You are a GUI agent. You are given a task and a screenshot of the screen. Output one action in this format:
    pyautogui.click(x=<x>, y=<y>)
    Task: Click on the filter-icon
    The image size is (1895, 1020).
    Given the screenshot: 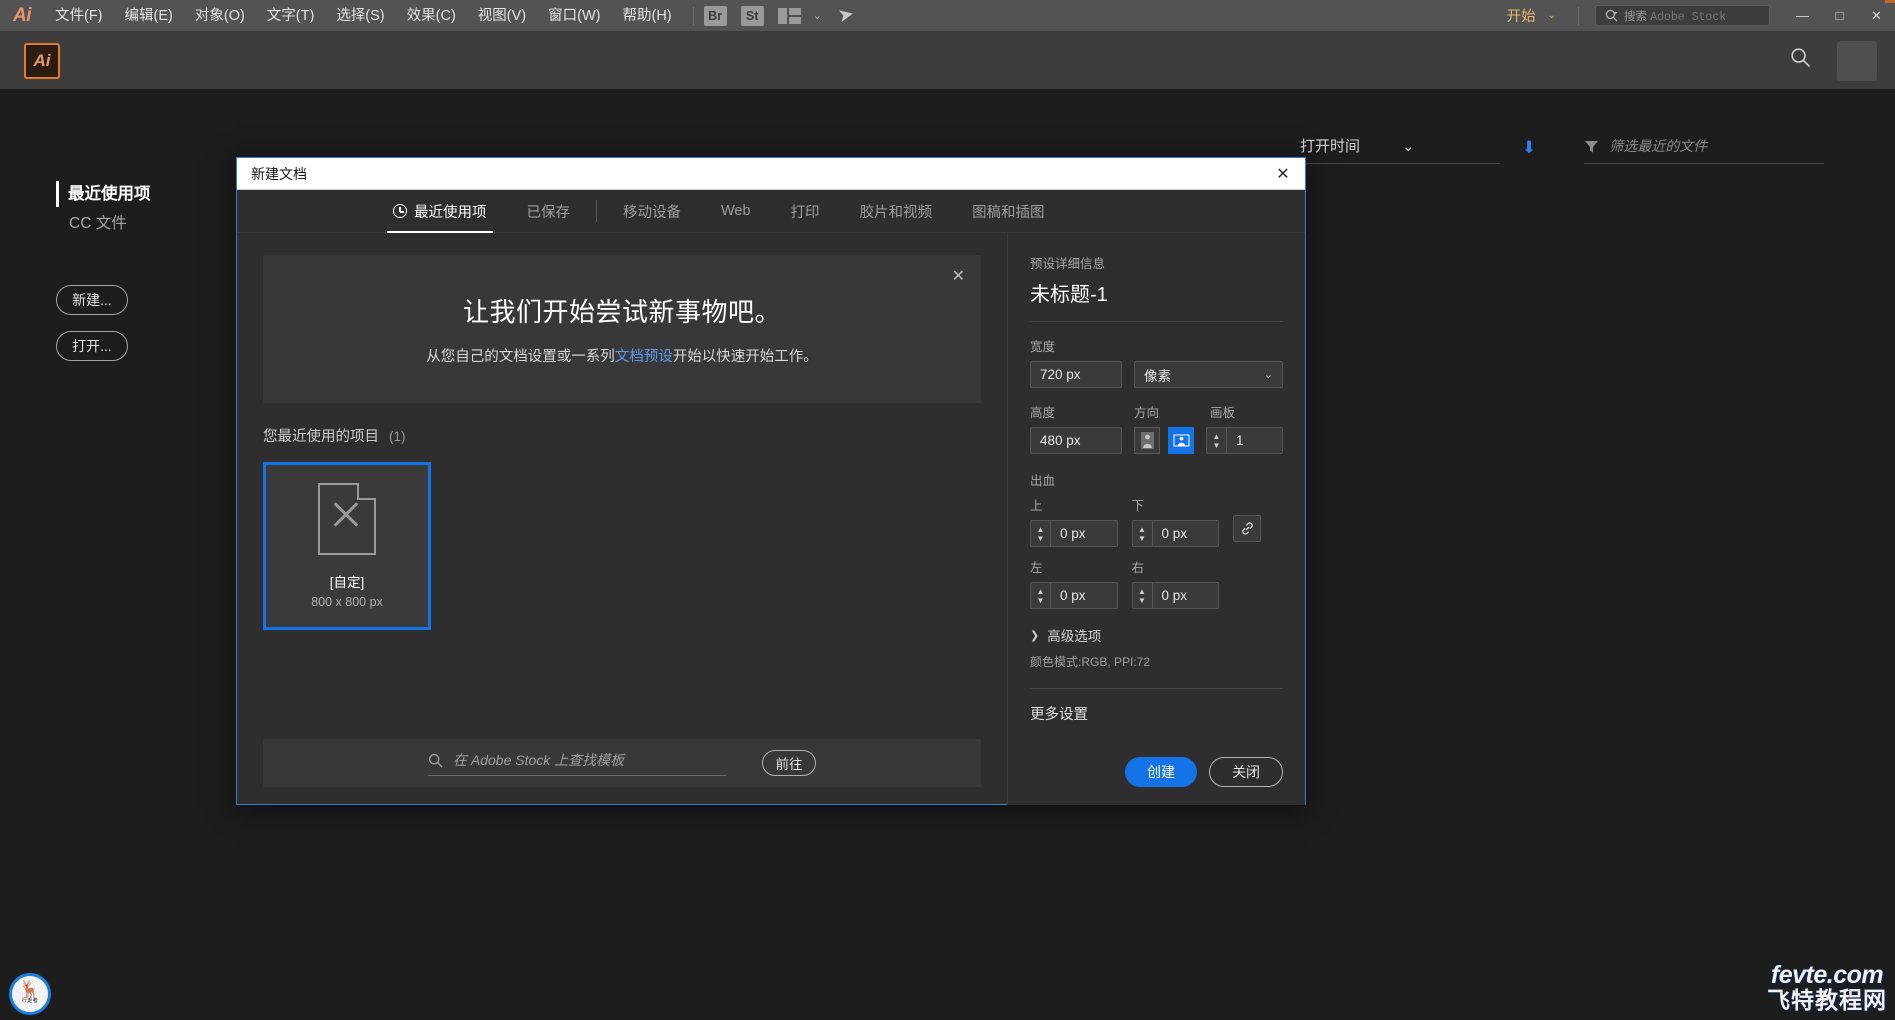 What is the action you would take?
    pyautogui.click(x=1592, y=146)
    